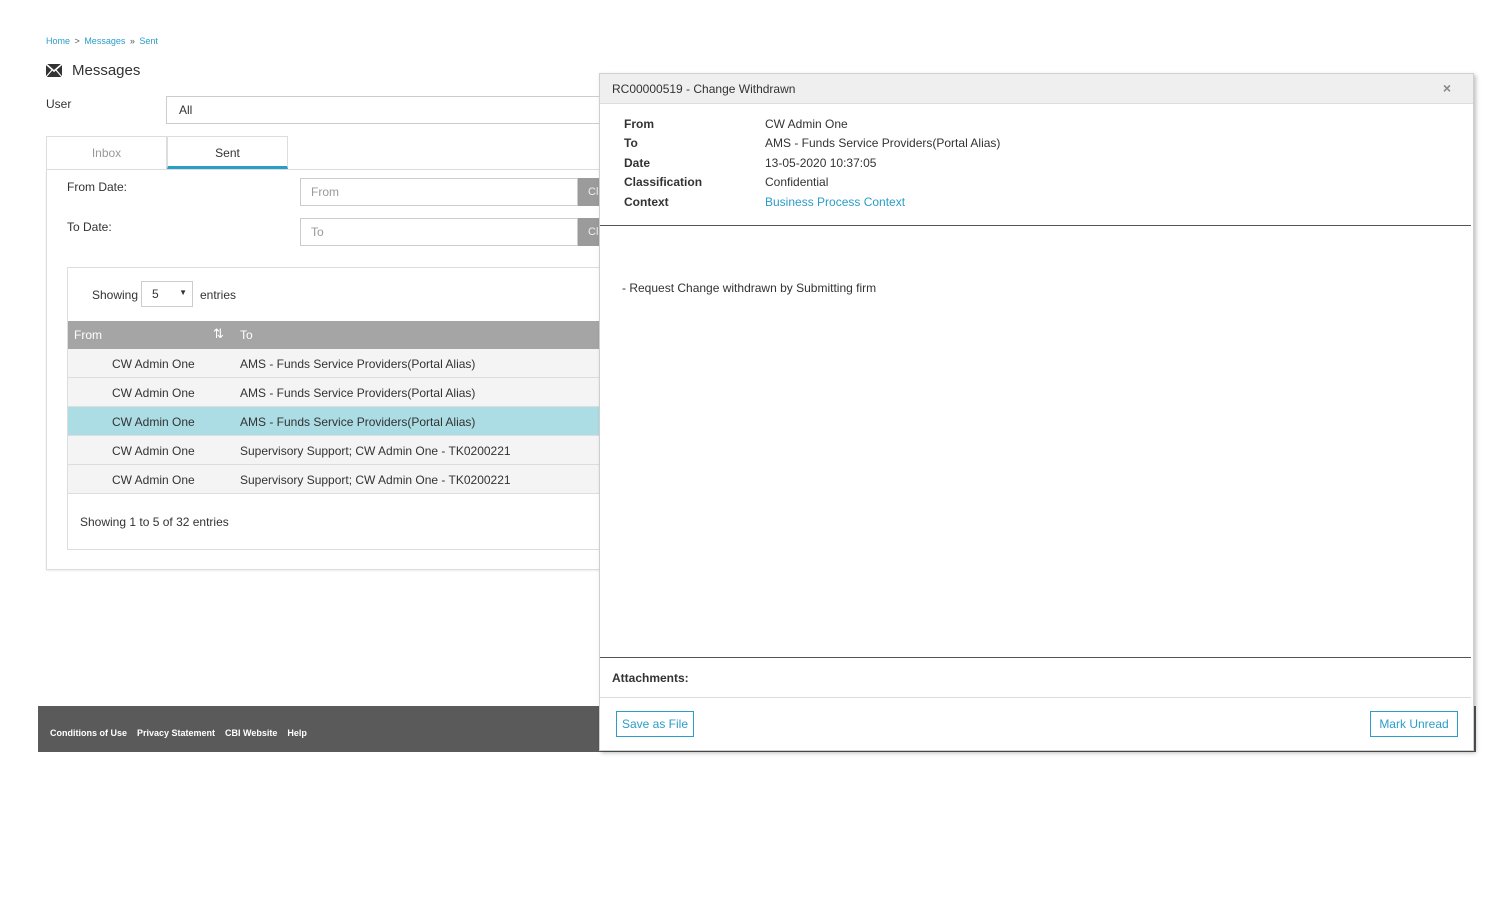 This screenshot has height=900, width=1512. Describe the element at coordinates (797, 182) in the screenshot. I see `meta-classification-value: Confidential` at that location.